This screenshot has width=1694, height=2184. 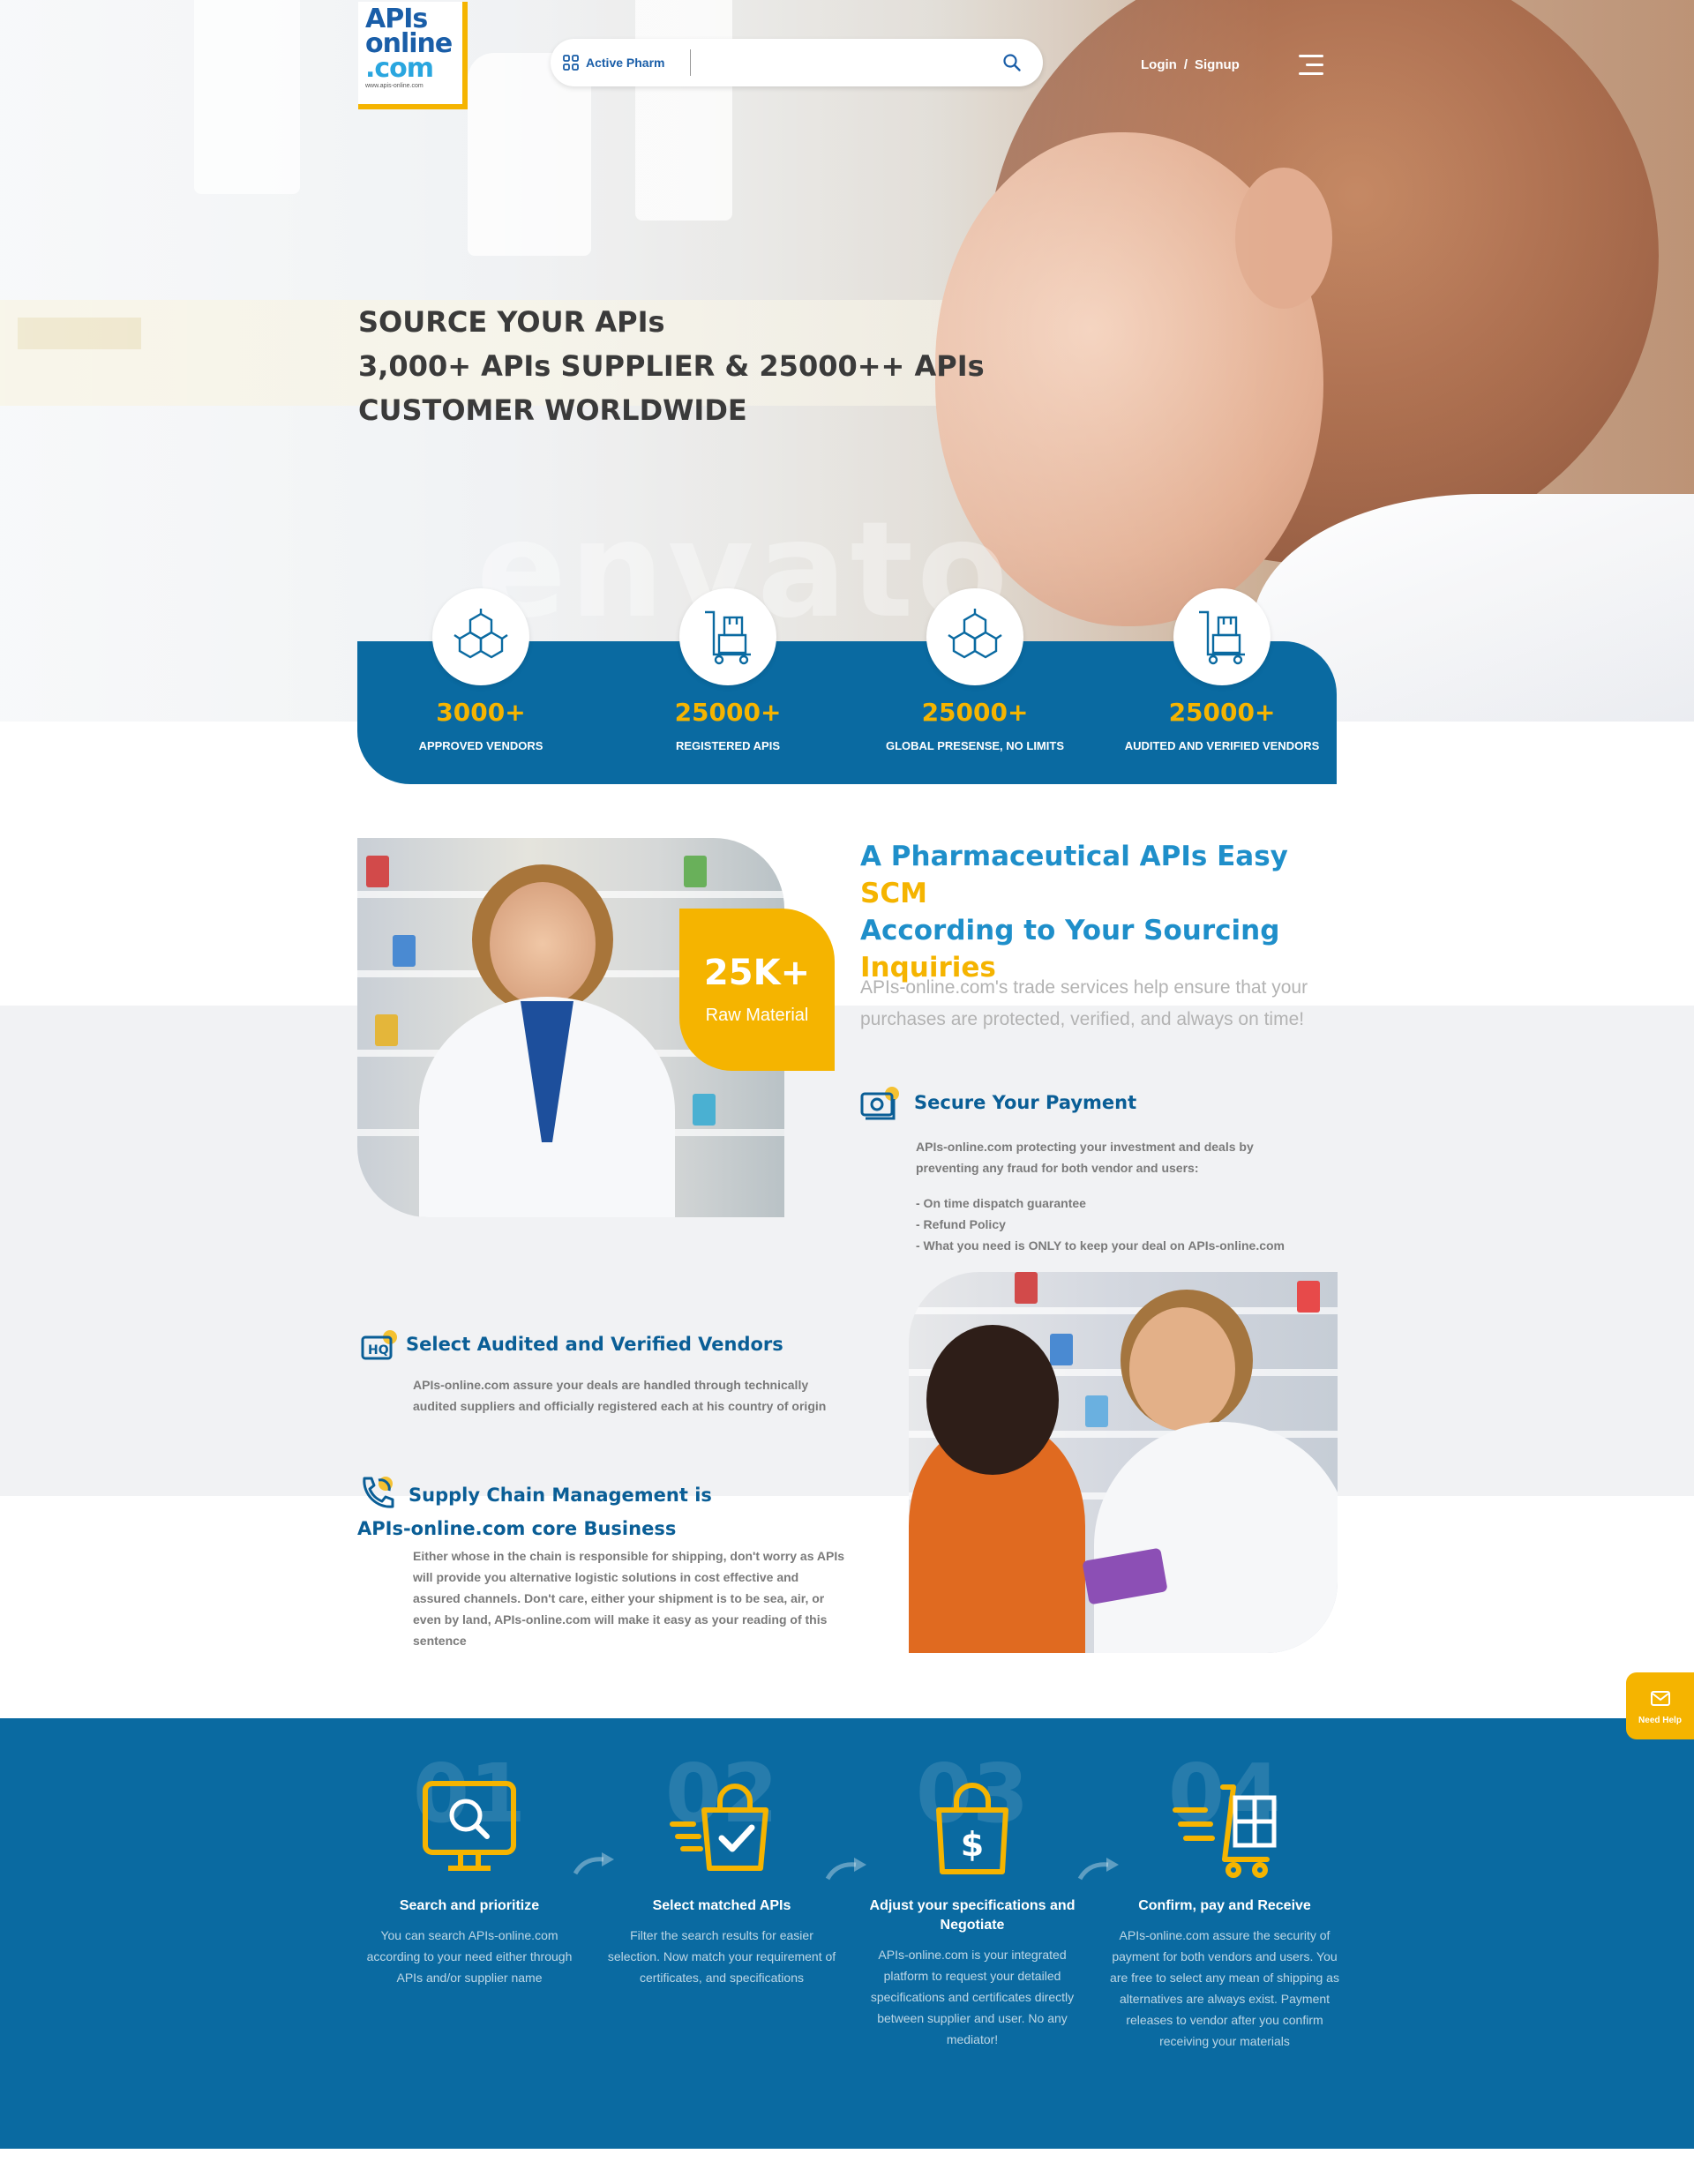 I want to click on bag-dollar-icon: $, so click(x=972, y=1828).